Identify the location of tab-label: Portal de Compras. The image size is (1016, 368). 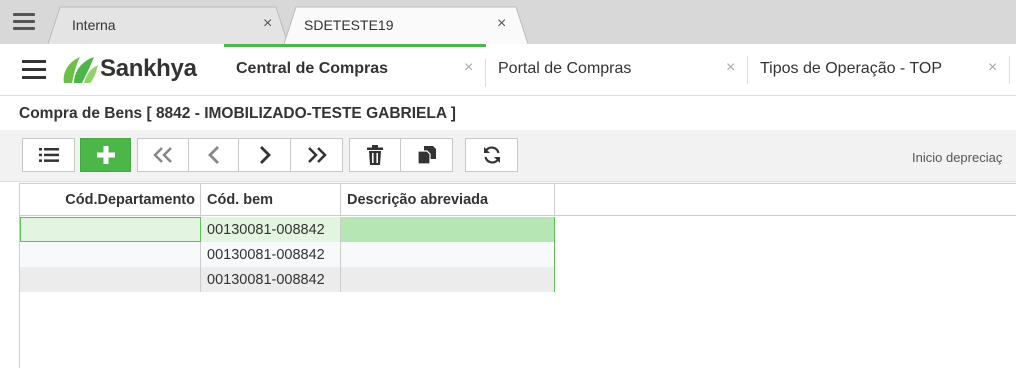
(565, 68).